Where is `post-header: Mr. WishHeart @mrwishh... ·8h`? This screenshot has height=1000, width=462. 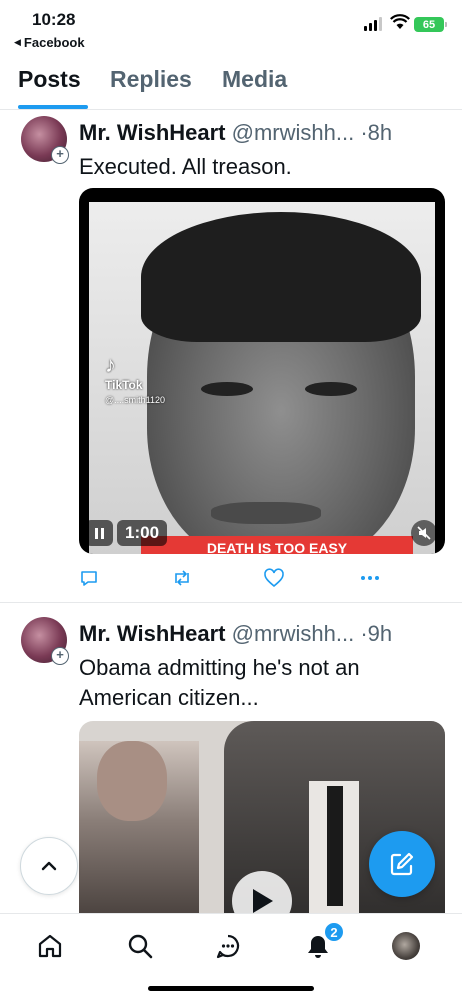
post-header: Mr. WishHeart @mrwishh... ·8h is located at coordinates (235, 133).